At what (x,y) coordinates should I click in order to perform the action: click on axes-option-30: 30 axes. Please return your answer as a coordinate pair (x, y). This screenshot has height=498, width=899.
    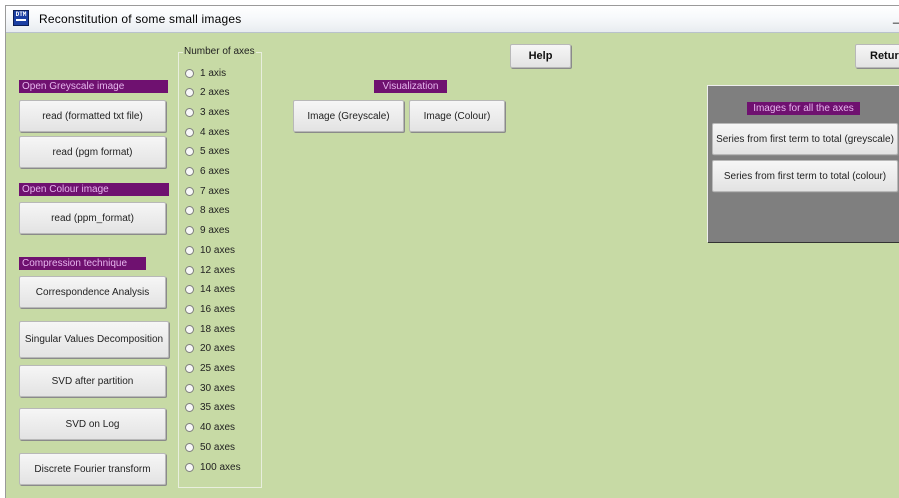
    Looking at the image, I should click on (210, 388).